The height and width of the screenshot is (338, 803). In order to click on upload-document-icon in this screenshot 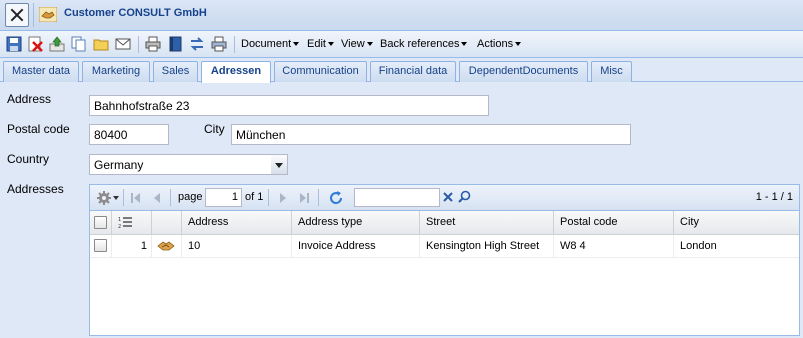, I will do `click(57, 44)`.